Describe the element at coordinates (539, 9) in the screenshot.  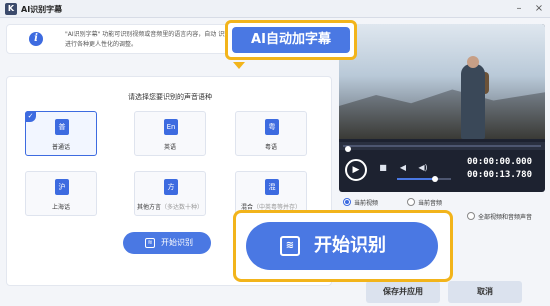
I see `close-button: ×` at that location.